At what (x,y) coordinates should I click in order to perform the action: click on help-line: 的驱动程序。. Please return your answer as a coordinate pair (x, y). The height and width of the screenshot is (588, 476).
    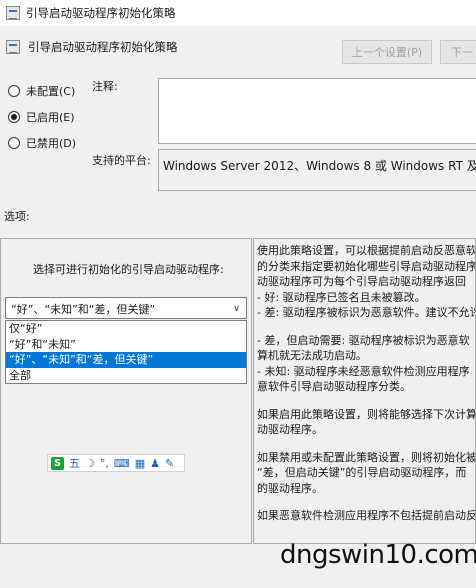
    Looking at the image, I should click on (290, 488).